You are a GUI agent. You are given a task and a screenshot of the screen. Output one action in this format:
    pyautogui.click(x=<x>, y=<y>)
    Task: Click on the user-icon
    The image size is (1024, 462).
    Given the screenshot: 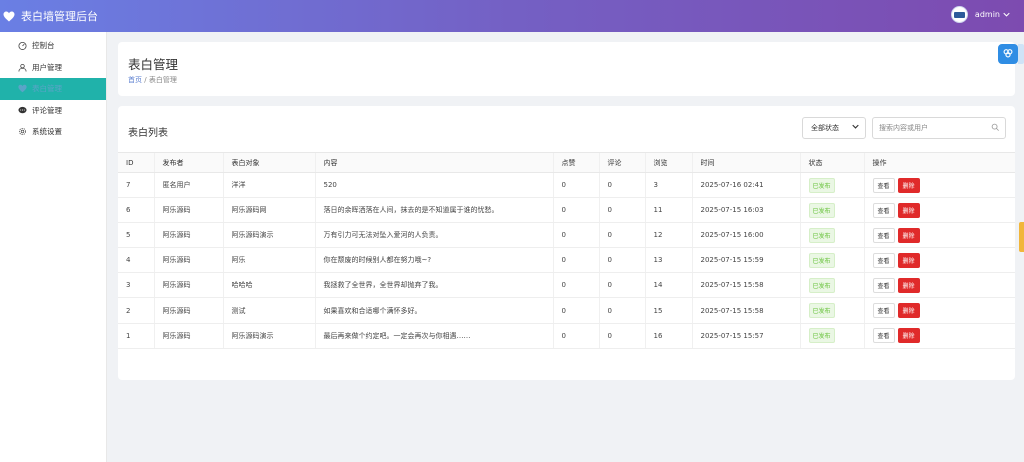 What is the action you would take?
    pyautogui.click(x=22, y=67)
    